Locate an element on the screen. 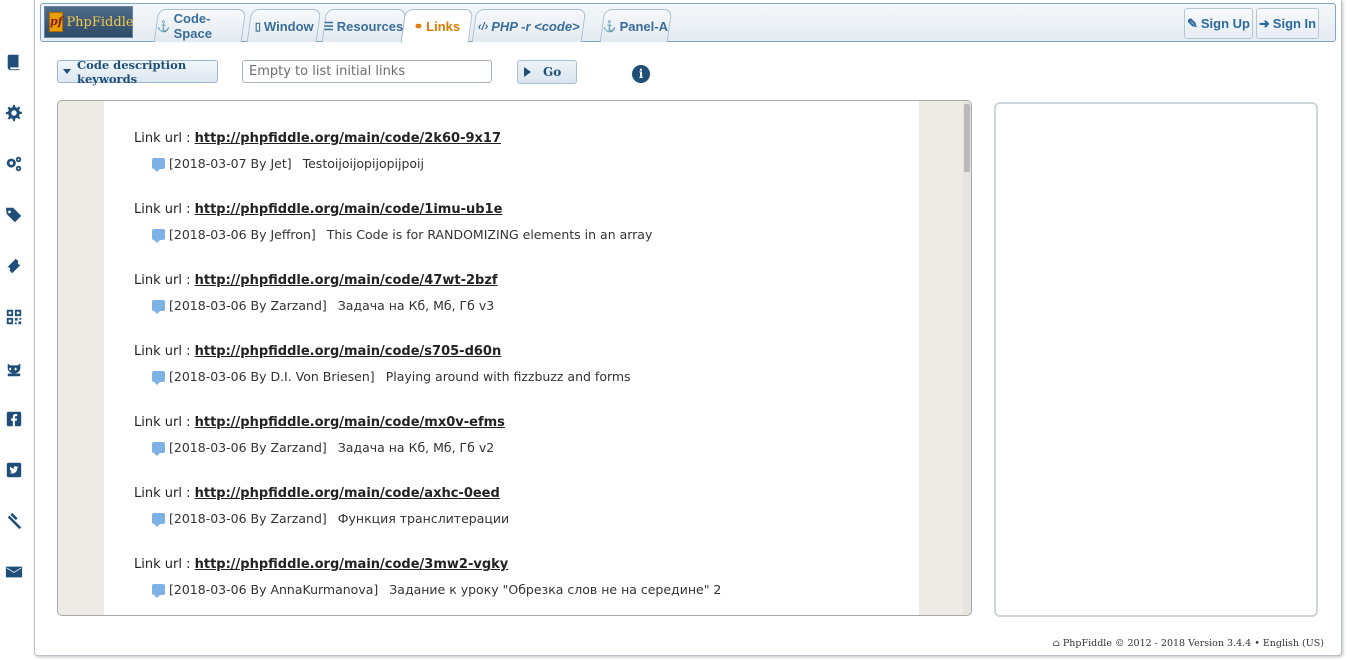  code-icon: ‹/› is located at coordinates (483, 26).